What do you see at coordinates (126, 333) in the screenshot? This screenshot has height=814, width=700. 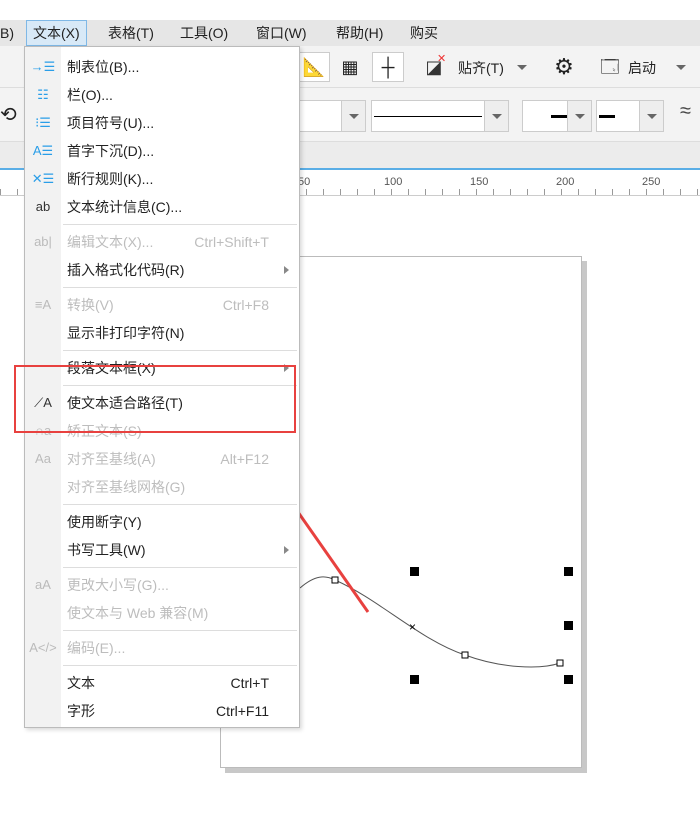 I see `menu-item-label: 显示非打印字符(N)` at bounding box center [126, 333].